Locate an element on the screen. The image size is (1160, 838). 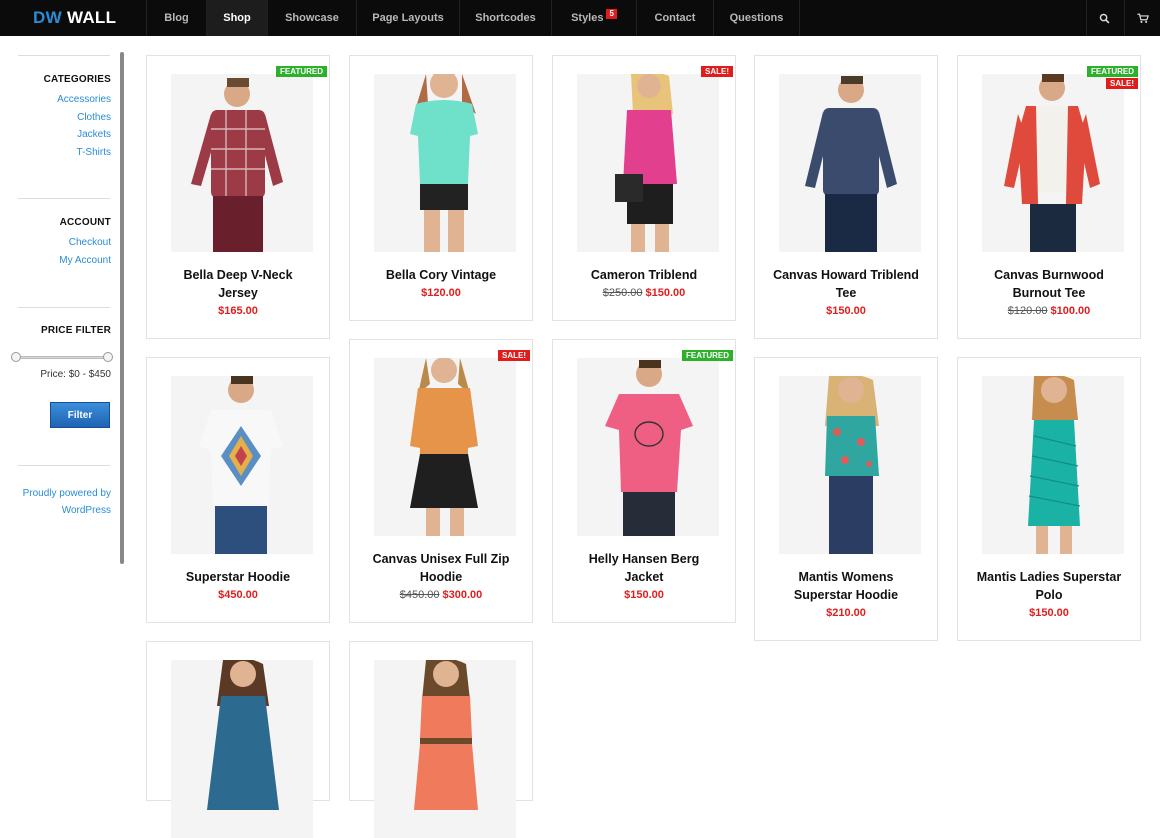
price-current: $300.00 is located at coordinates (462, 595).